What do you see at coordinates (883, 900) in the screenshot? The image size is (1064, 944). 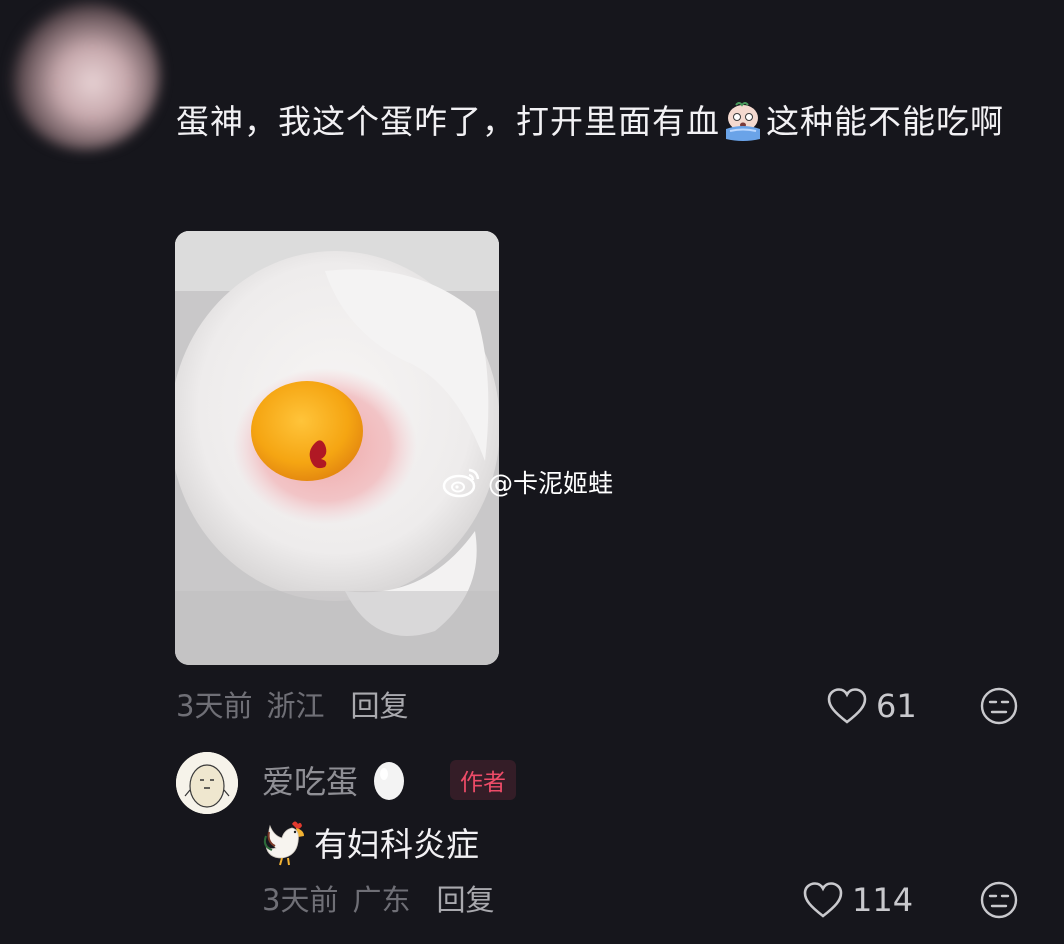 I see `reply-like-count: 114` at bounding box center [883, 900].